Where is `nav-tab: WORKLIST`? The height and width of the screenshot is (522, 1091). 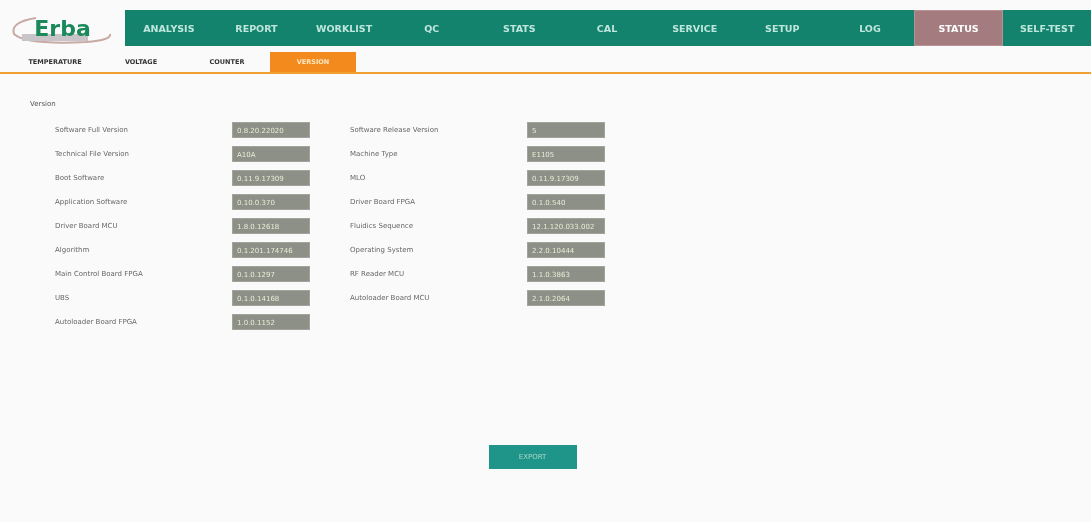 nav-tab: WORKLIST is located at coordinates (344, 28).